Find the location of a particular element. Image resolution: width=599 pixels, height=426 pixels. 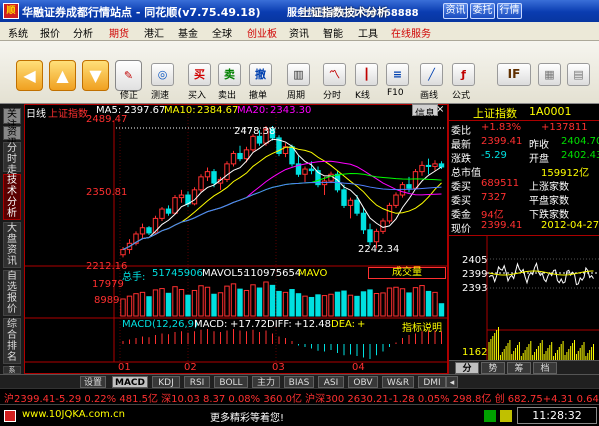

formula-icon: ƒ is located at coordinates (463, 74).